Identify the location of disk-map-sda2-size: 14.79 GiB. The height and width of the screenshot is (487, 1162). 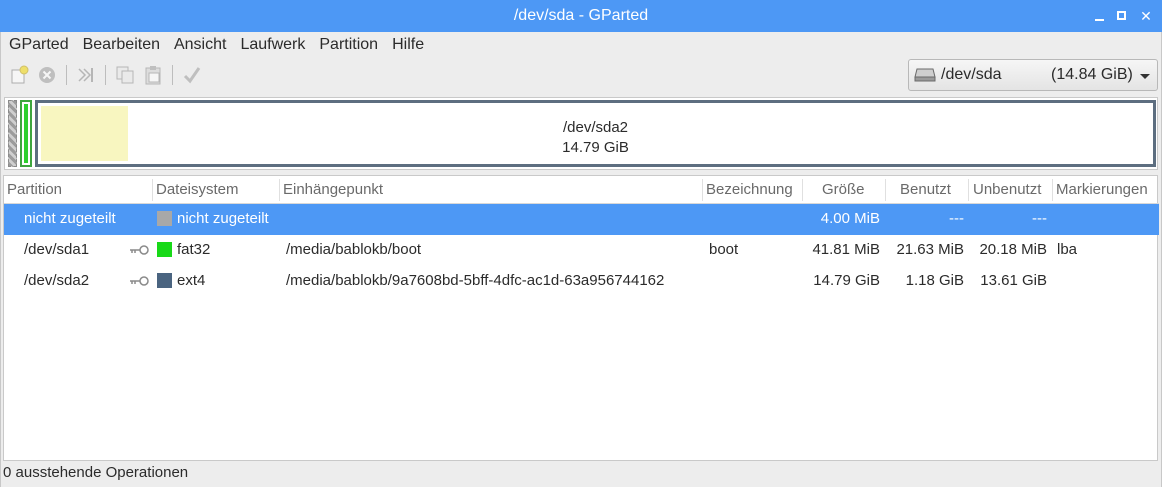
(595, 147).